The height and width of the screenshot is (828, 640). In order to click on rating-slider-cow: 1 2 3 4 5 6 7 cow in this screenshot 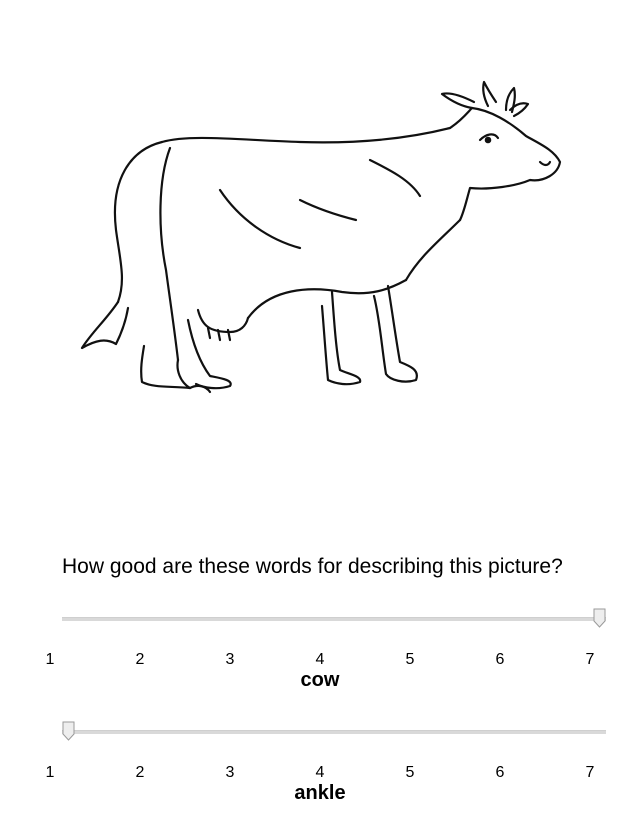, I will do `click(320, 660)`.